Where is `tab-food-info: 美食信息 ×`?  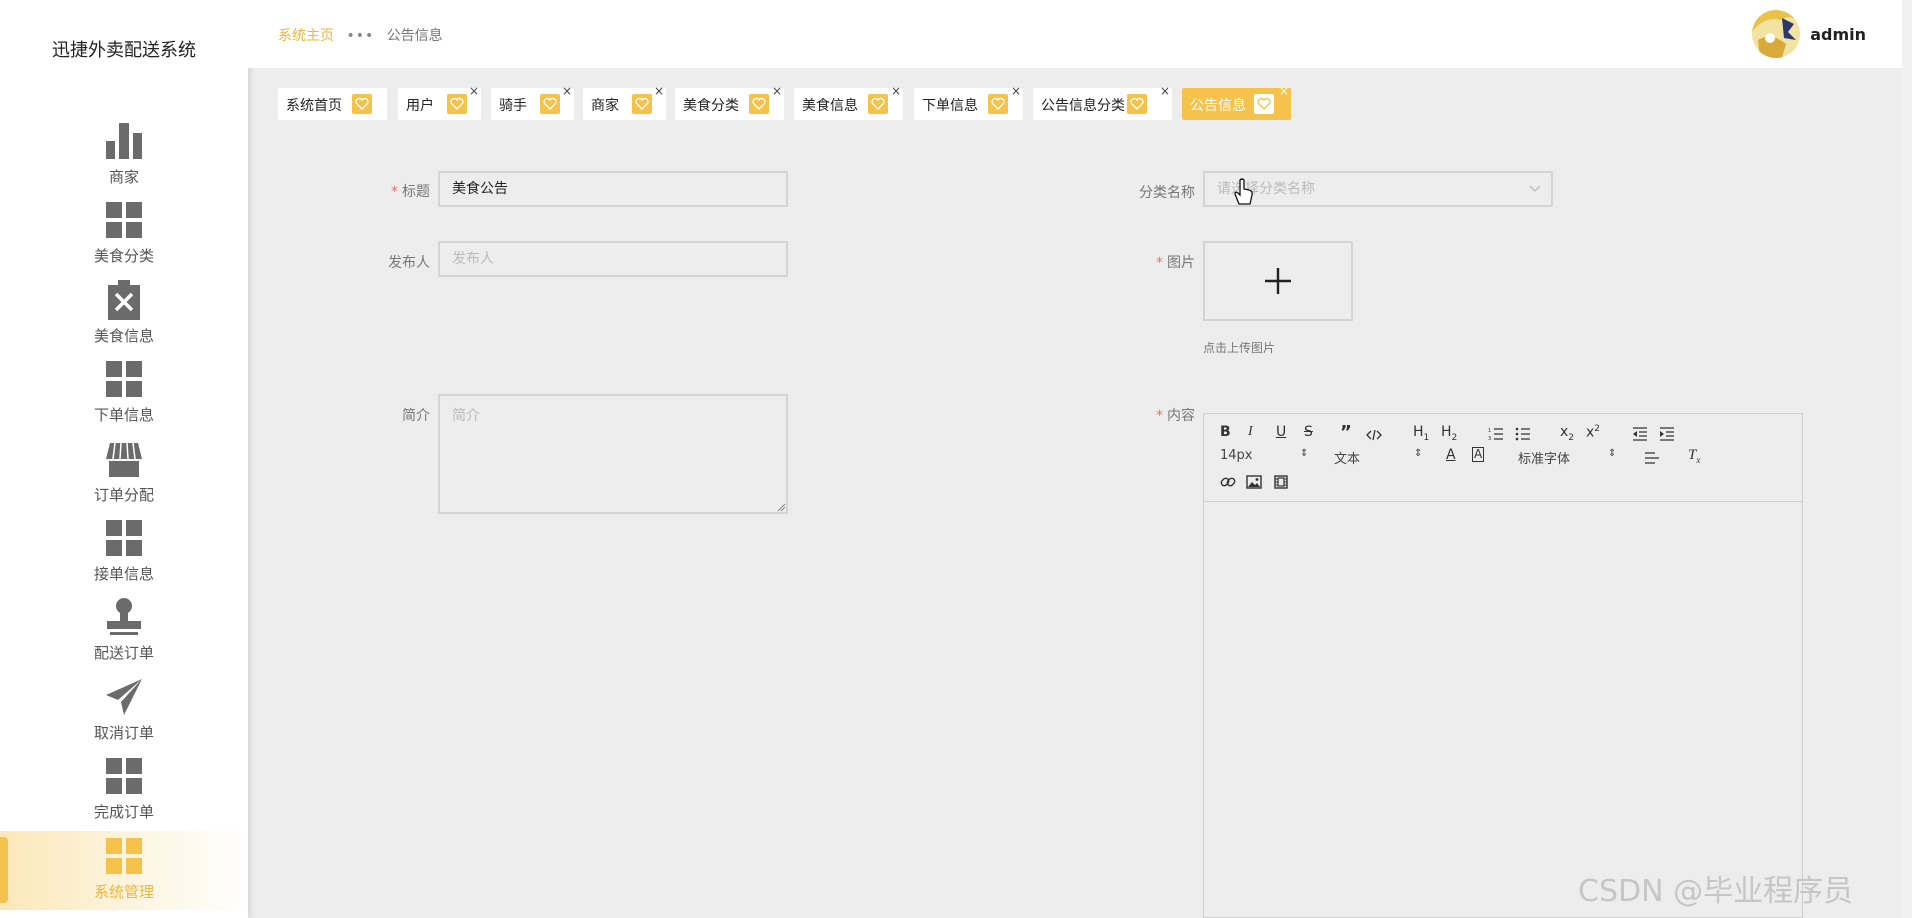 tab-food-info: 美食信息 × is located at coordinates (848, 102).